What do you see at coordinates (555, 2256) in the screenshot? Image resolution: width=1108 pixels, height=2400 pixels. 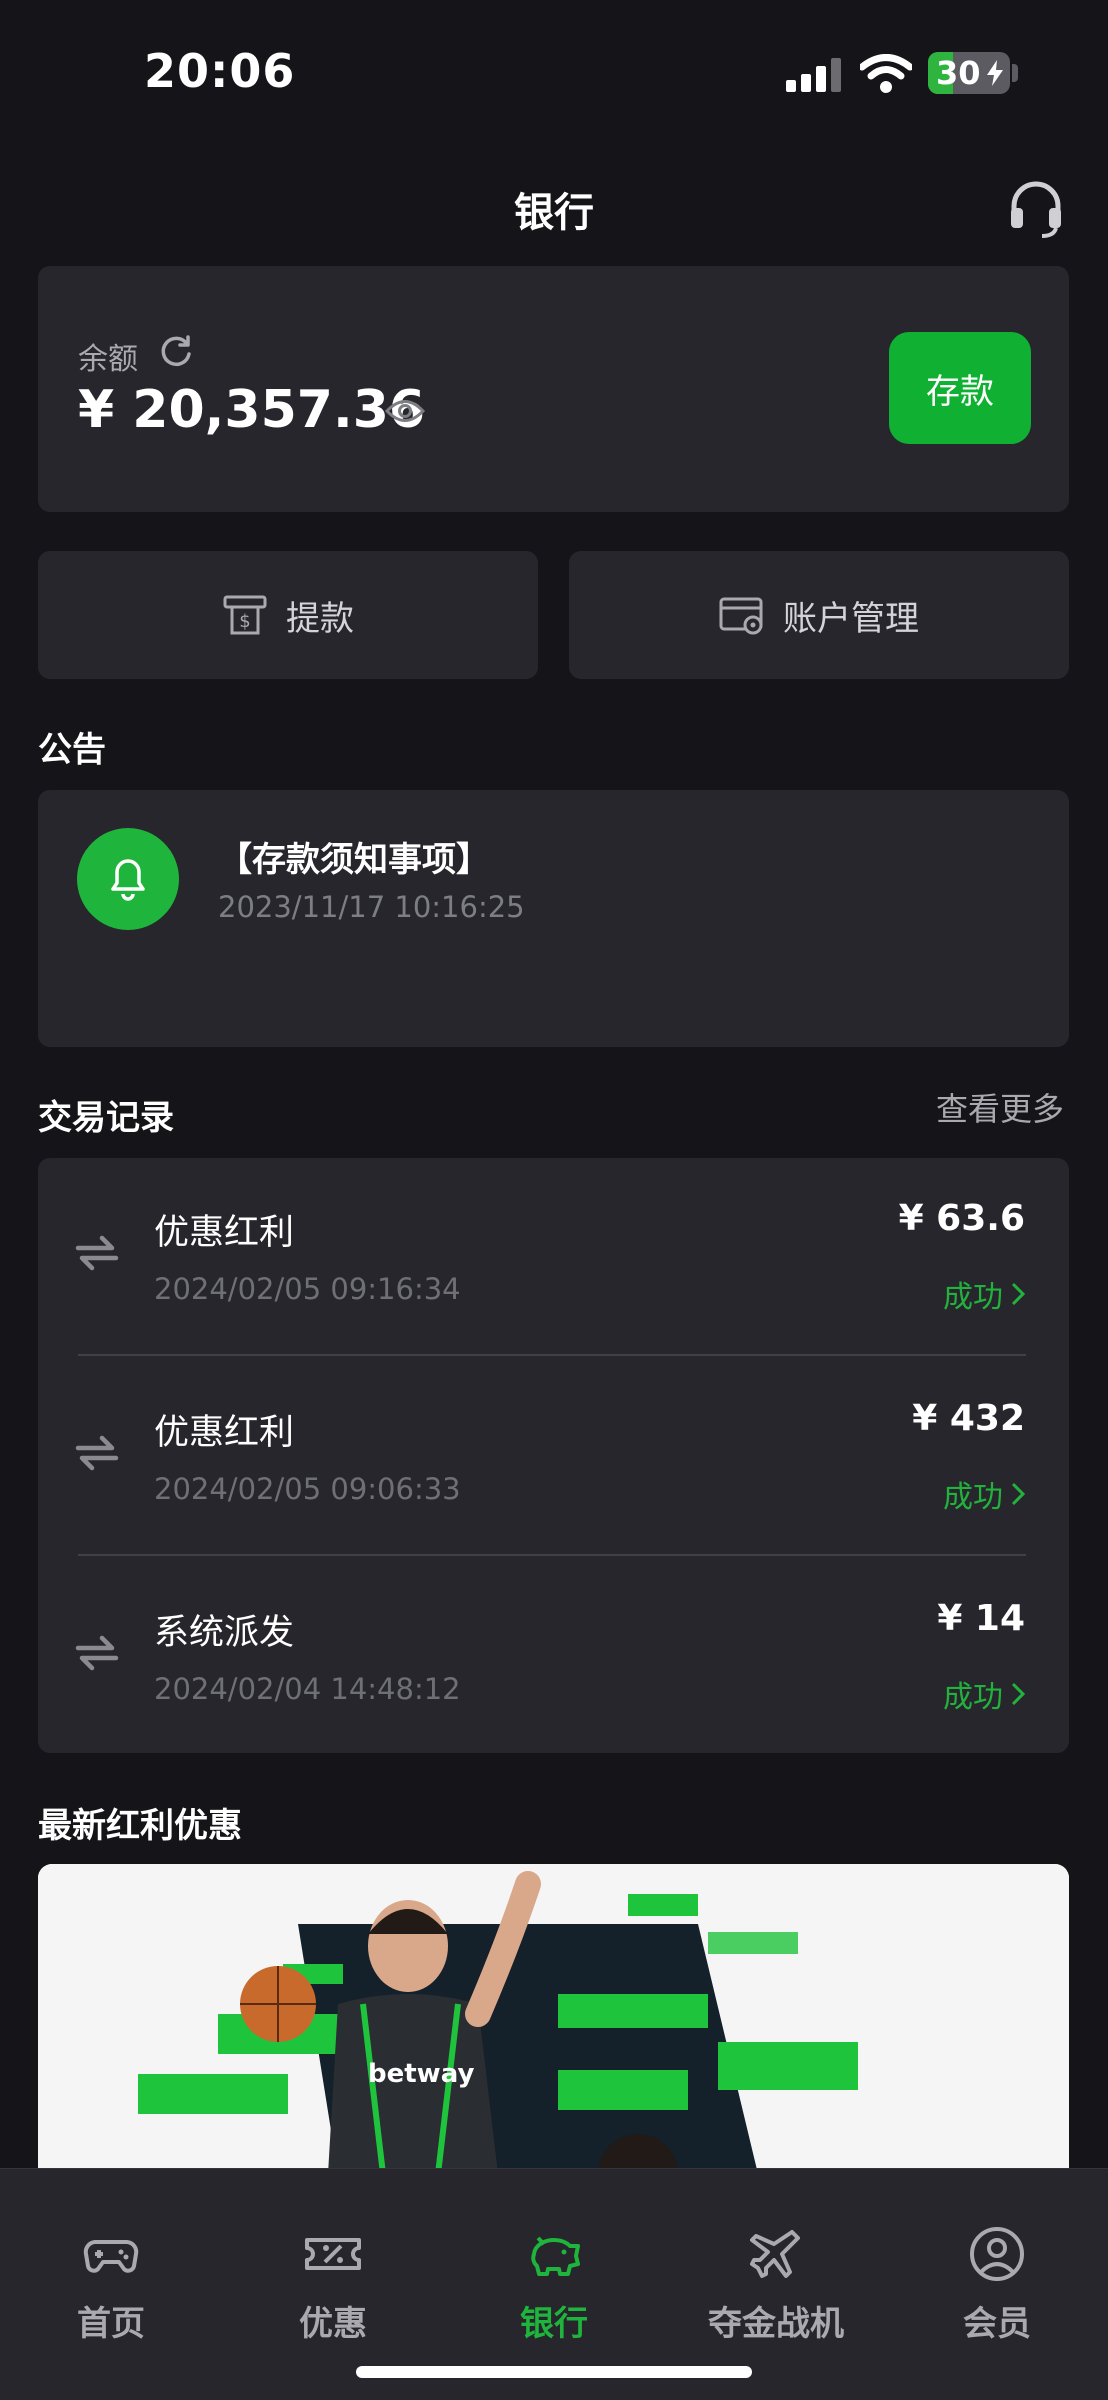 I see `piggy-bank-icon` at bounding box center [555, 2256].